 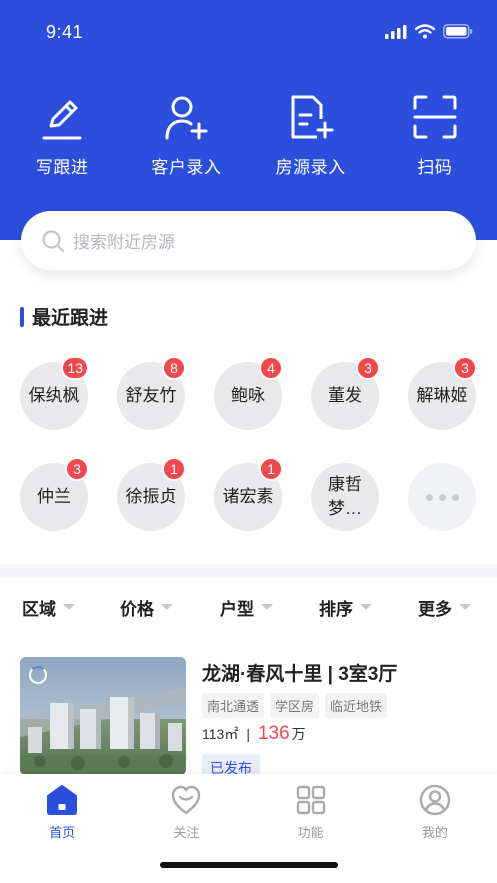 I want to click on contact-name: 诸宏素, so click(x=248, y=496).